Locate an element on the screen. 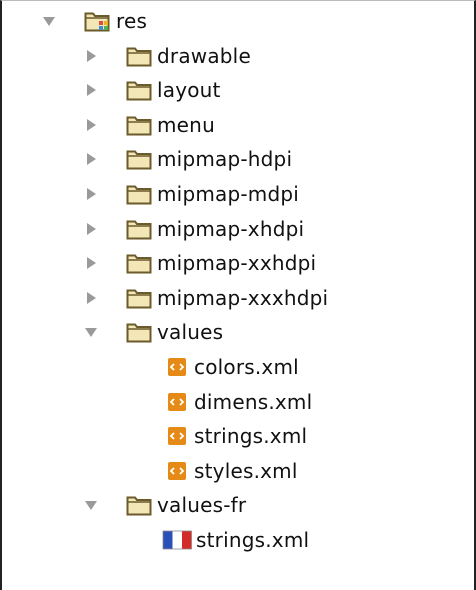  tree-node-label: mipmap-hdpi is located at coordinates (225, 159).